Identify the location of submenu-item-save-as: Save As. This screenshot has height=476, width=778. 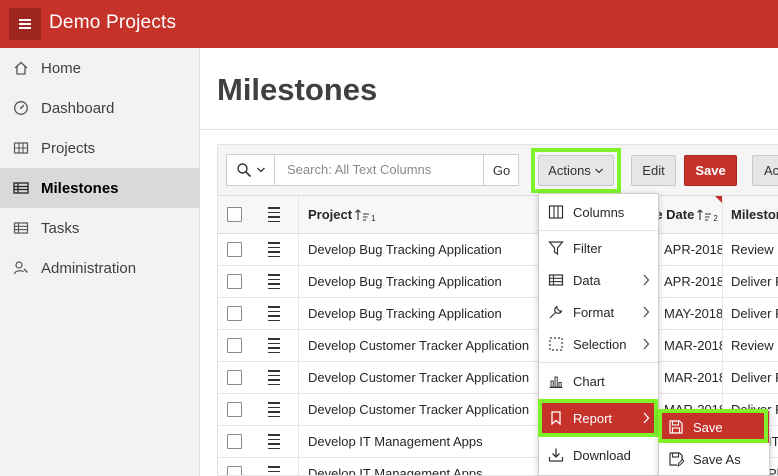
(714, 459).